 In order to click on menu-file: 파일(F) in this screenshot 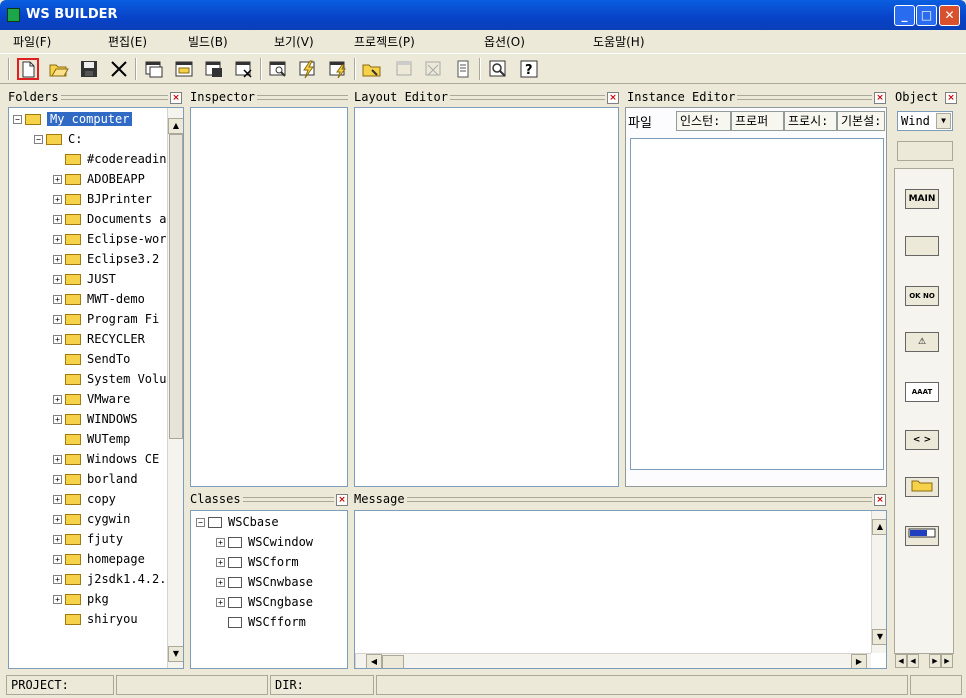, I will do `click(32, 41)`.